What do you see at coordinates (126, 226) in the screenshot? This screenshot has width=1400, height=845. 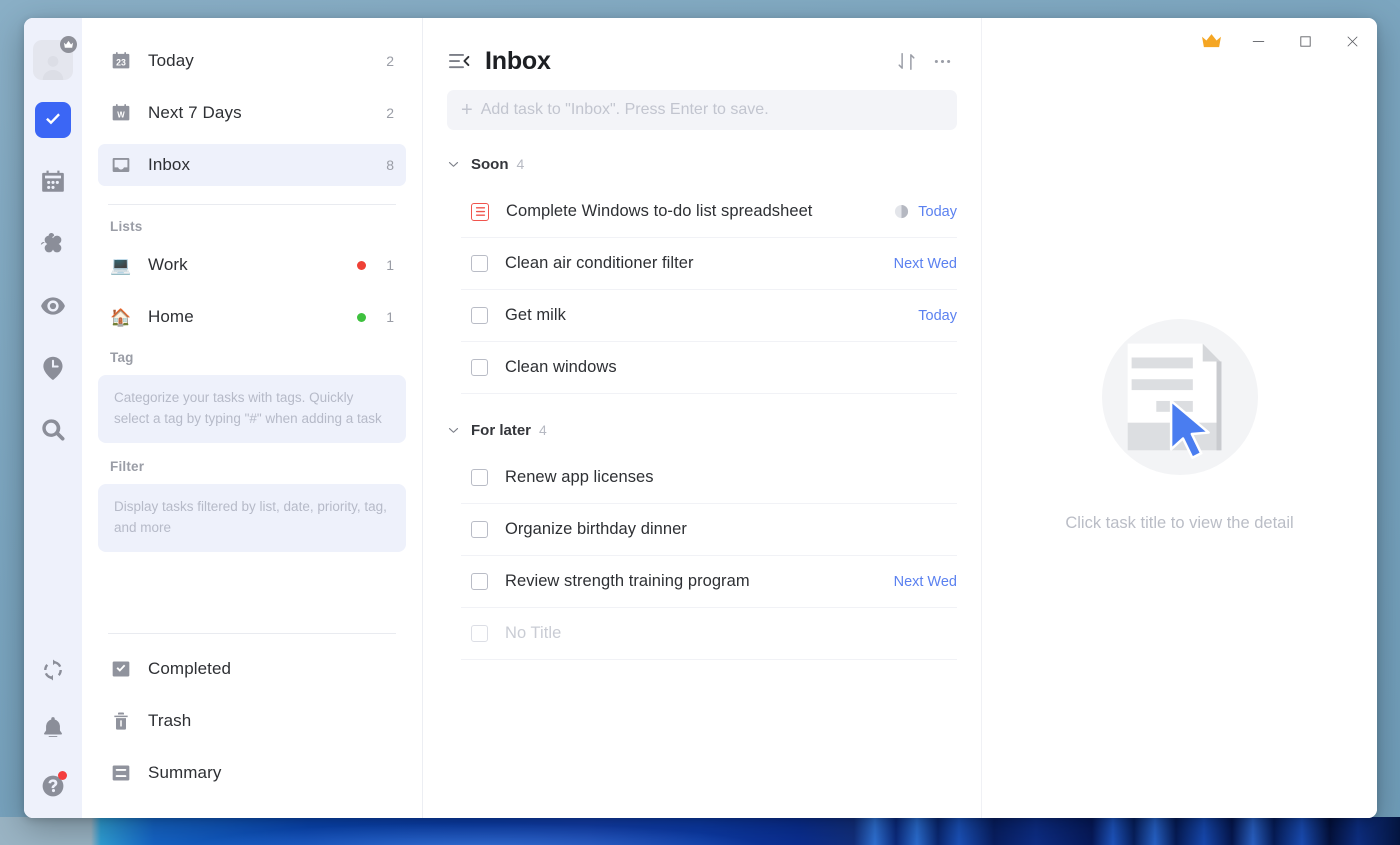 I see `lists-header: Lists` at bounding box center [126, 226].